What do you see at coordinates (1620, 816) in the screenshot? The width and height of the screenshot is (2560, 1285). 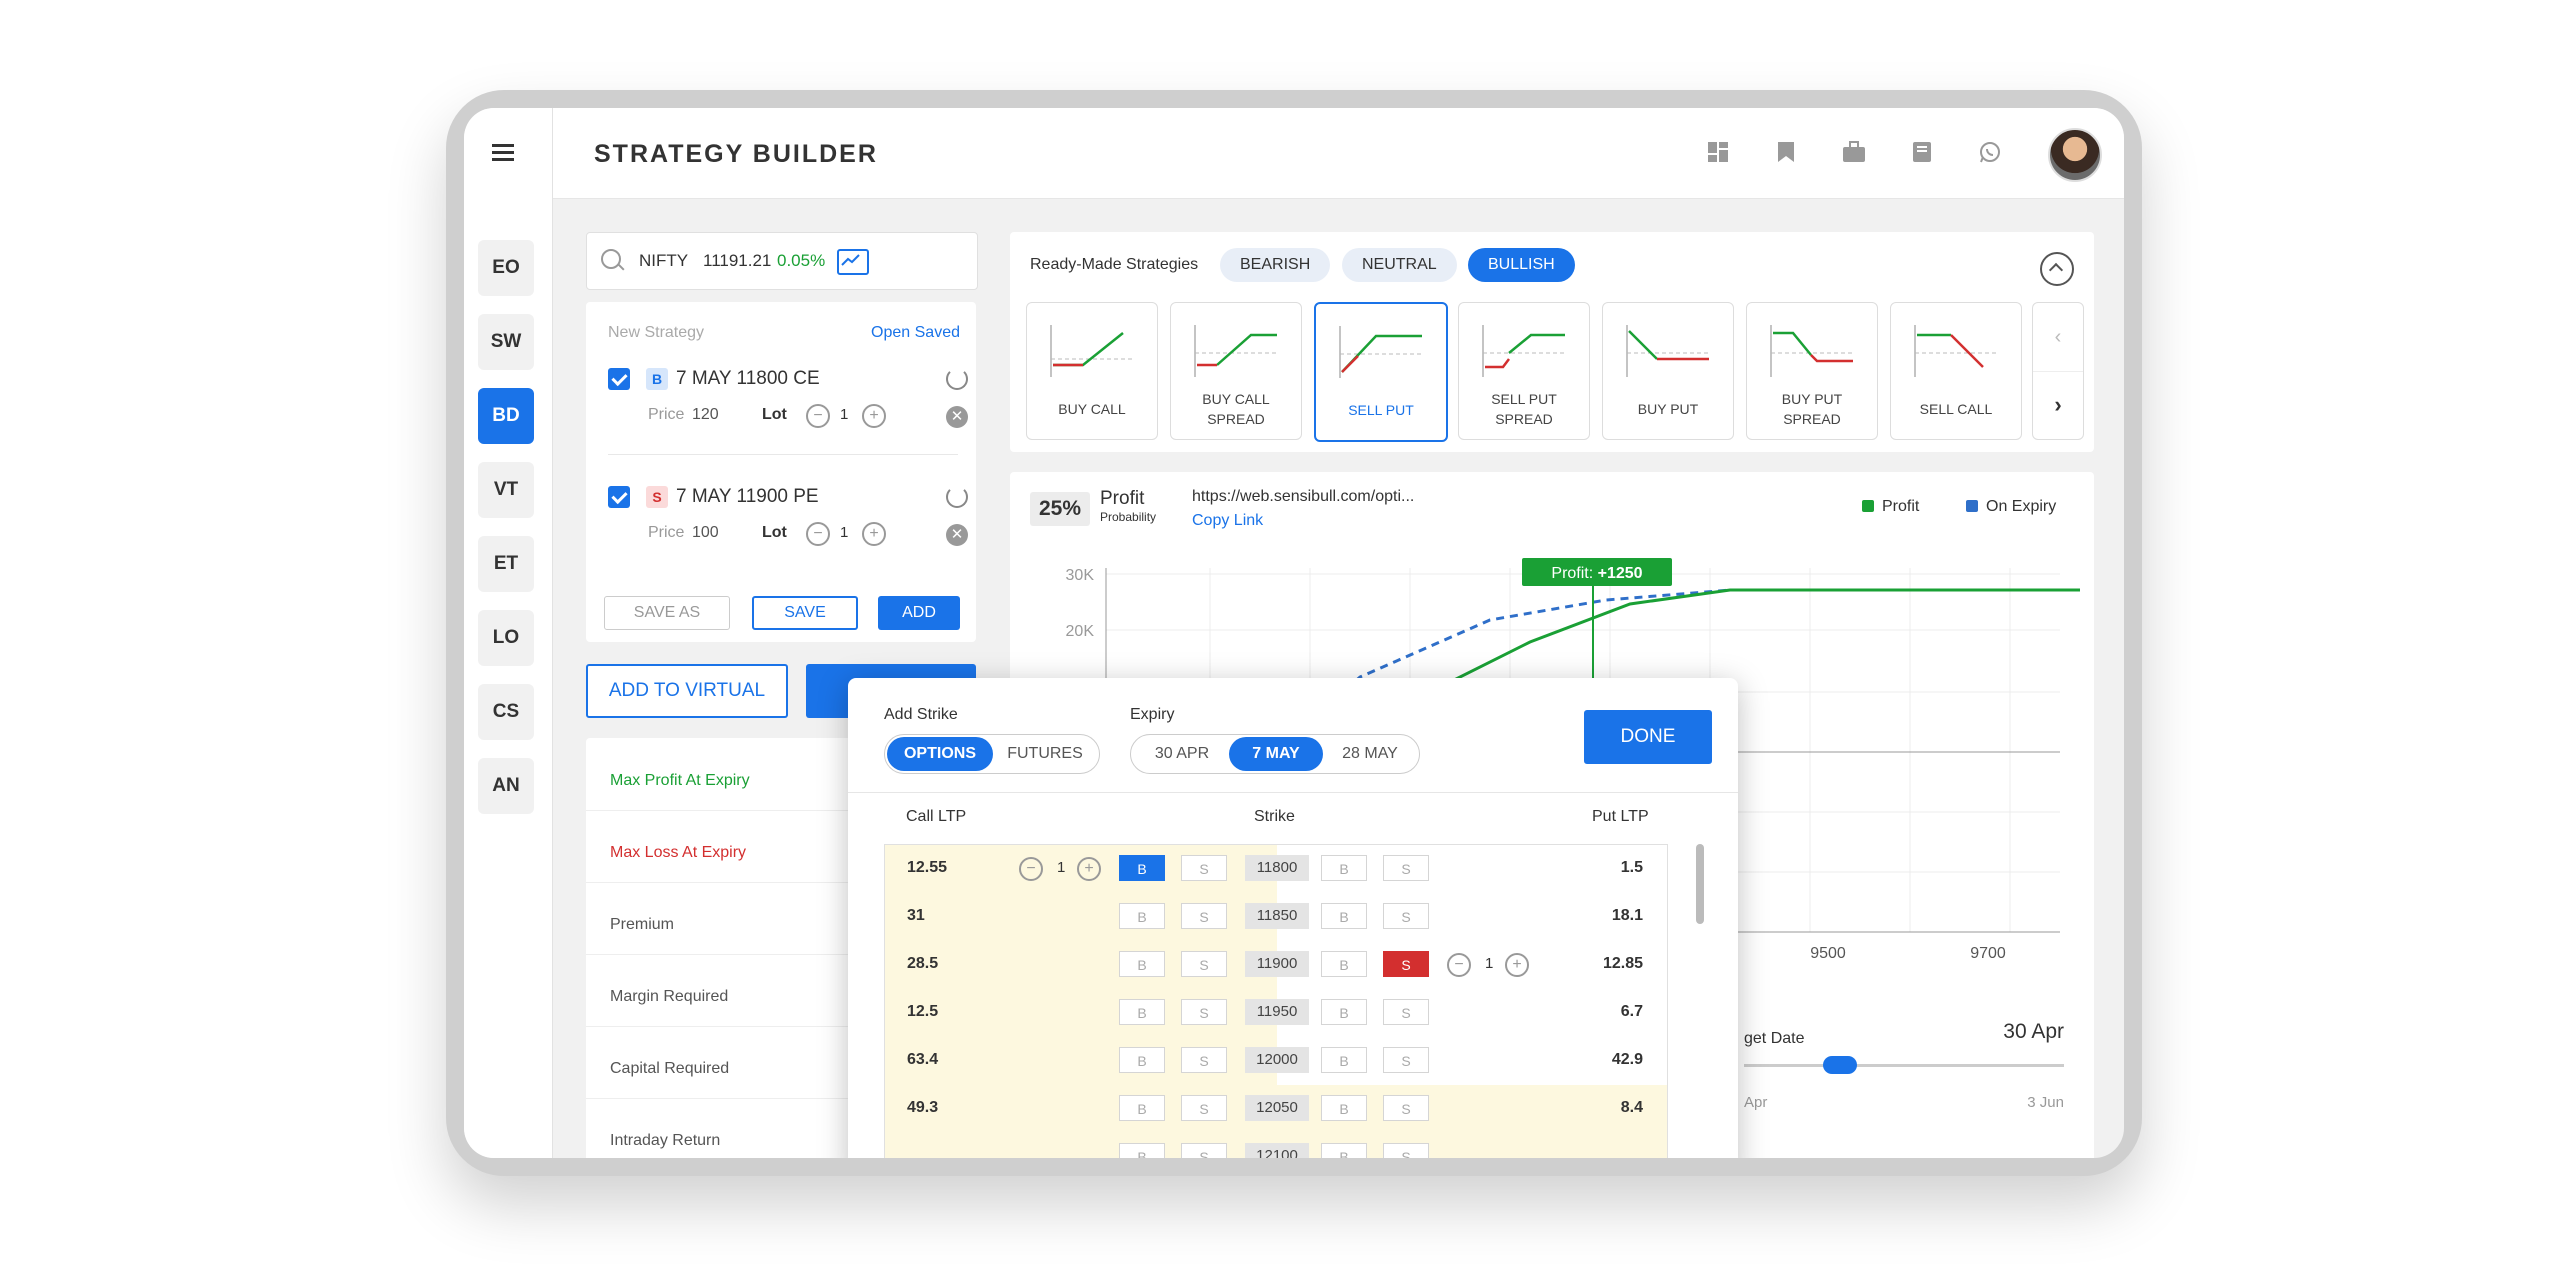 I see `put-ltp-header: Put LTP` at bounding box center [1620, 816].